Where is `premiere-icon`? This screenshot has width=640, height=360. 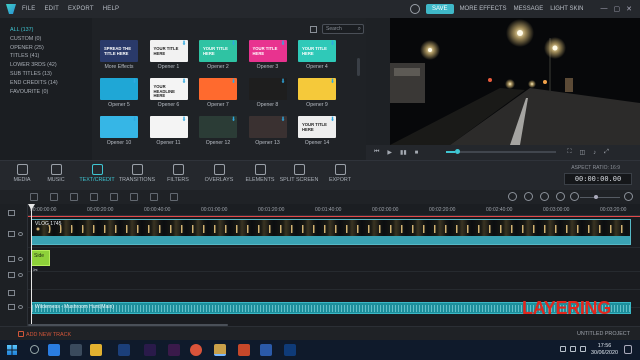
premiere-icon is located at coordinates (150, 350).